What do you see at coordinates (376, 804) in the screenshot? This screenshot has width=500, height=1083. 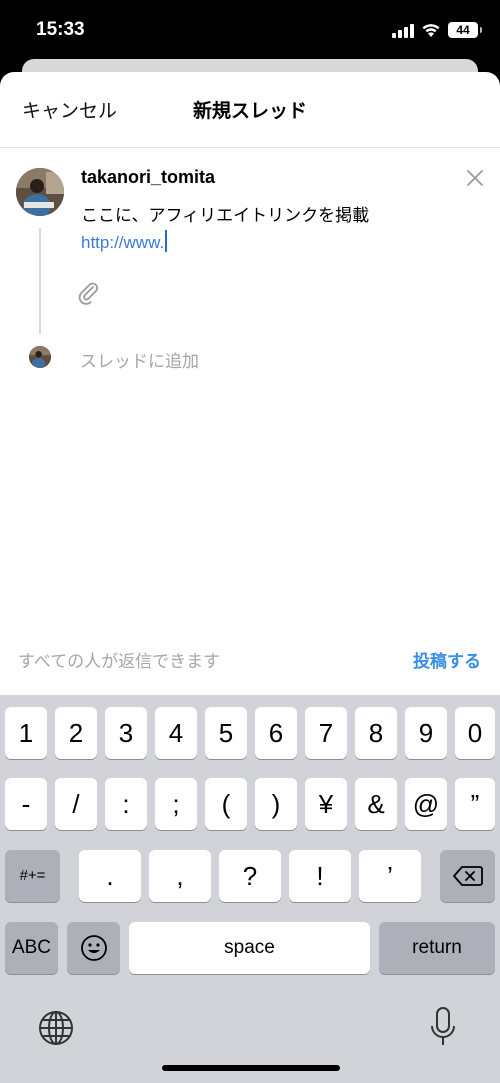 I see `key-ampersand: &` at bounding box center [376, 804].